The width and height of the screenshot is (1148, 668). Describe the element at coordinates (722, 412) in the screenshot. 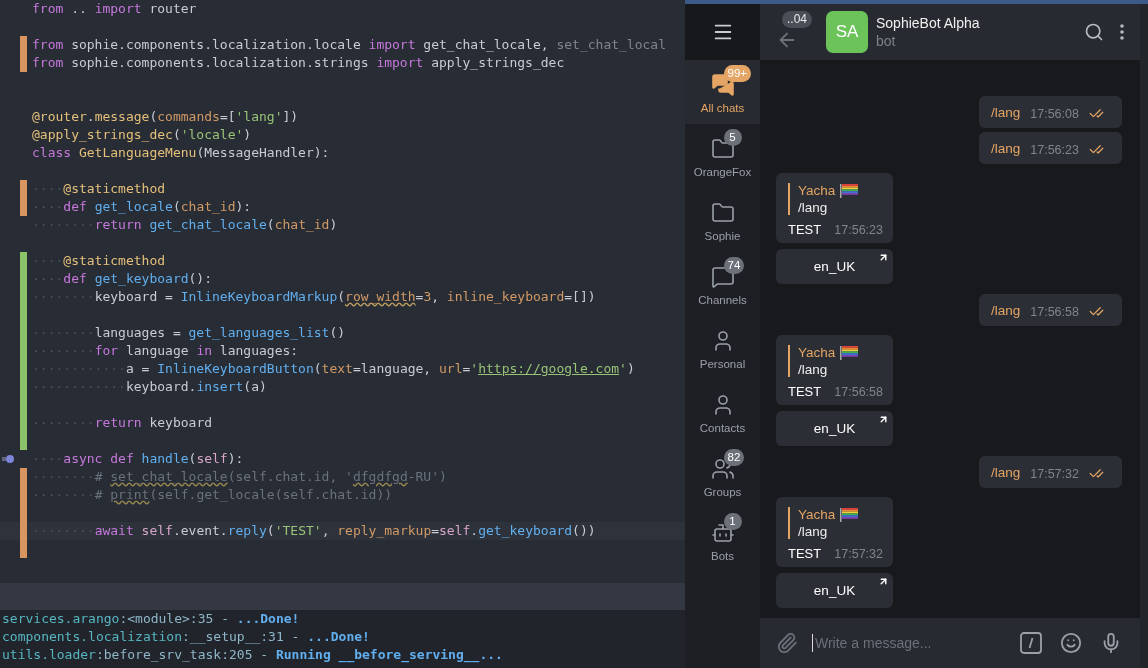

I see `folder-tab: Contacts` at that location.